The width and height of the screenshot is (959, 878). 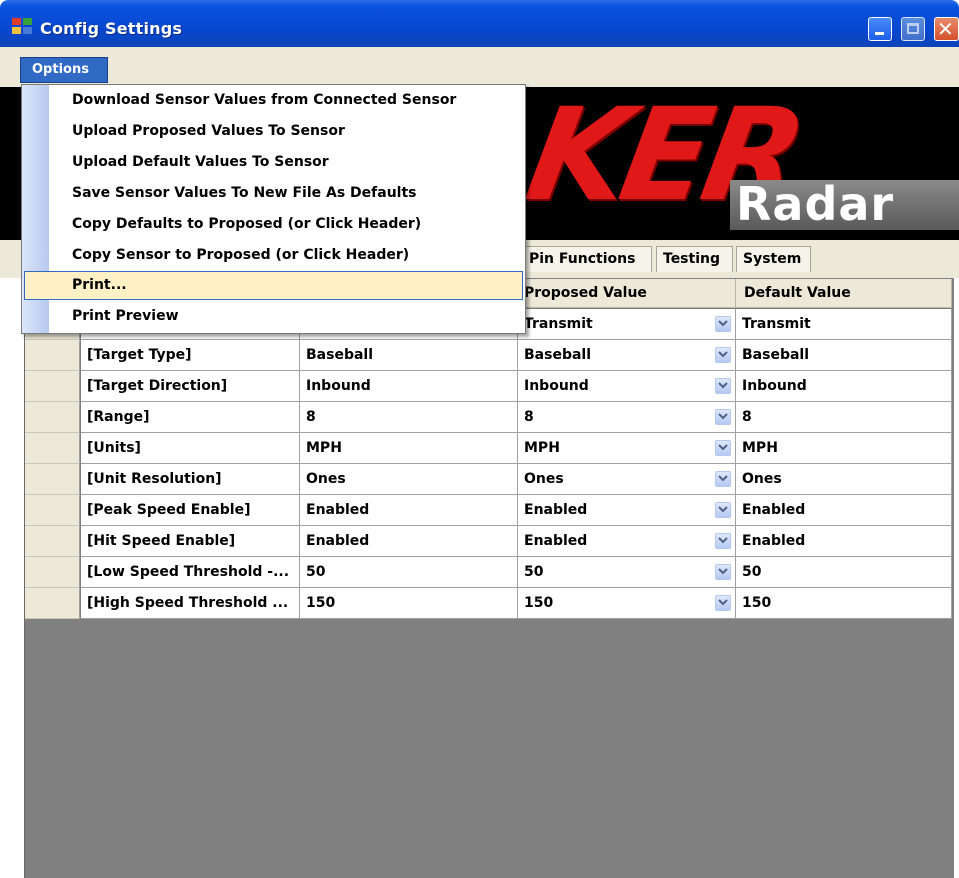 I want to click on tab-label: System, so click(x=772, y=259).